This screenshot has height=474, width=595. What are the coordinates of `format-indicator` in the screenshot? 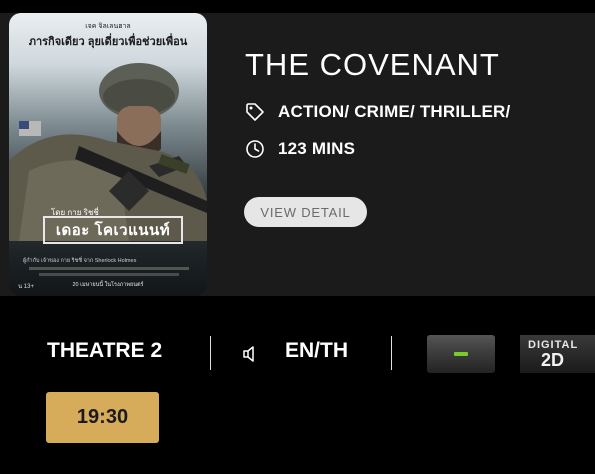 It's located at (461, 354).